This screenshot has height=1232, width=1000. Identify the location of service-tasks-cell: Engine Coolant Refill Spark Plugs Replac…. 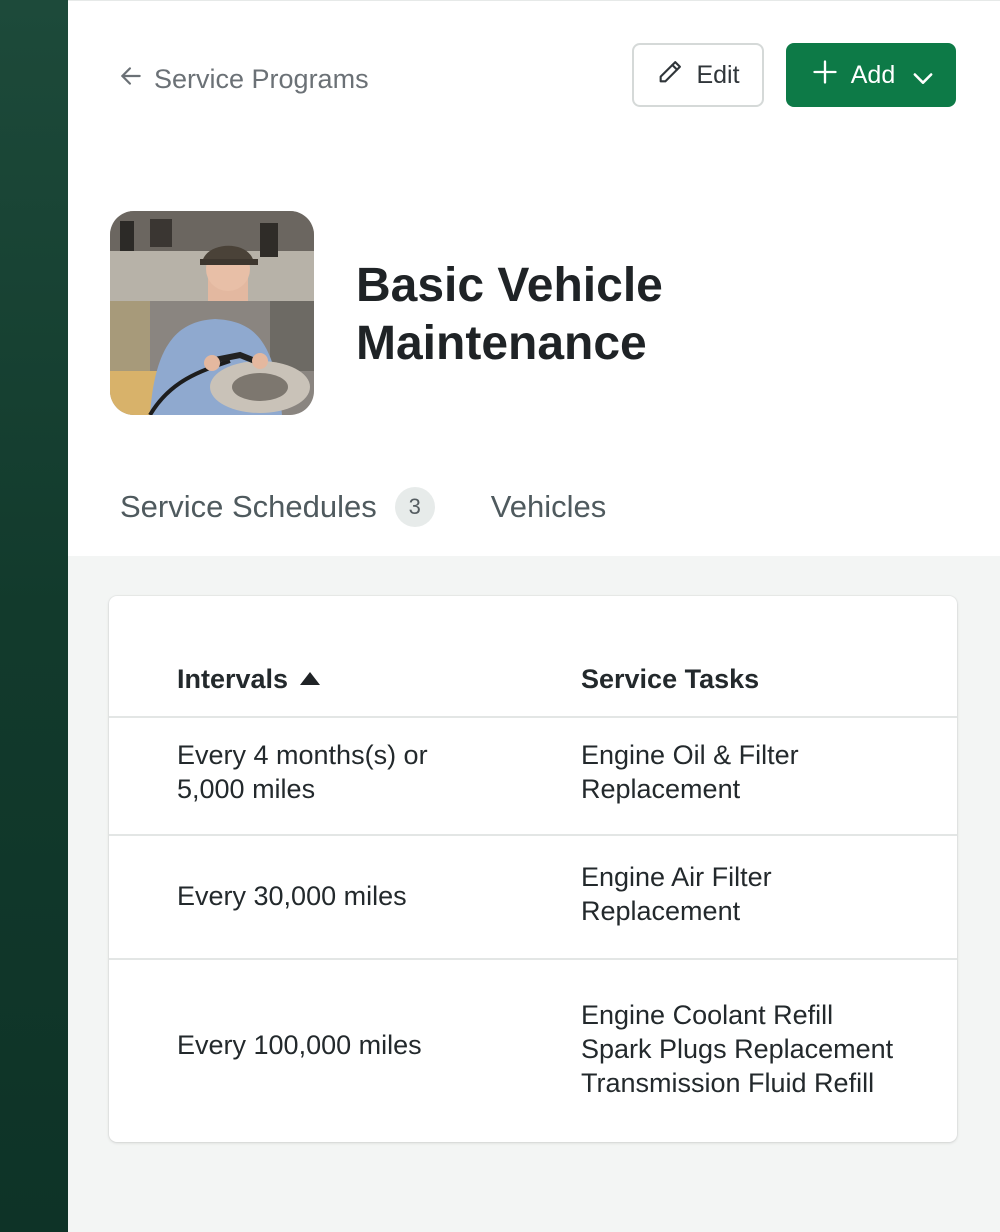
(761, 1049).